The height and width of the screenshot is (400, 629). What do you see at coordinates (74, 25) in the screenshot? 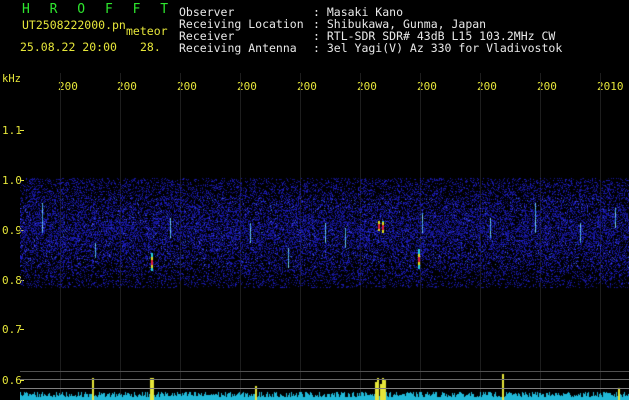
I see `filename-label: UT2508222000.pn` at bounding box center [74, 25].